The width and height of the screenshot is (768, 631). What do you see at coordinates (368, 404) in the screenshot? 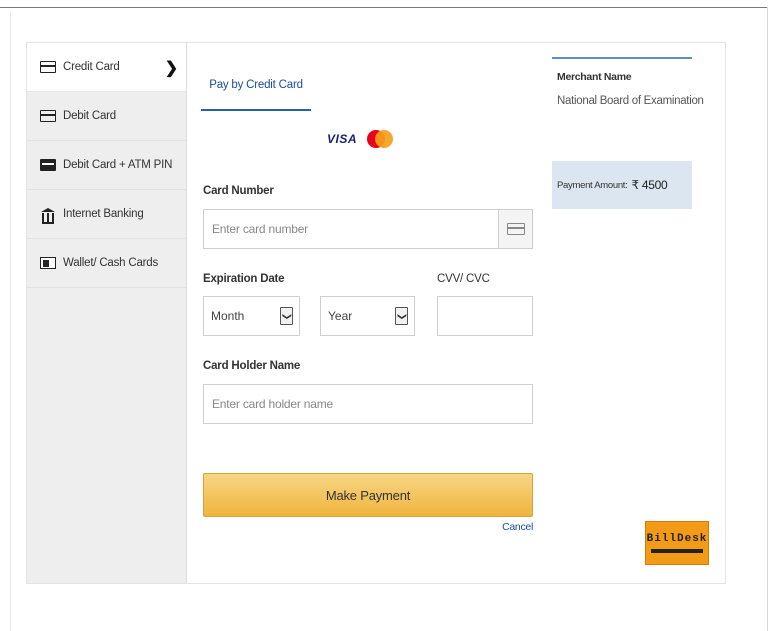
I see `card-holder-name-input: Enter card holder name` at bounding box center [368, 404].